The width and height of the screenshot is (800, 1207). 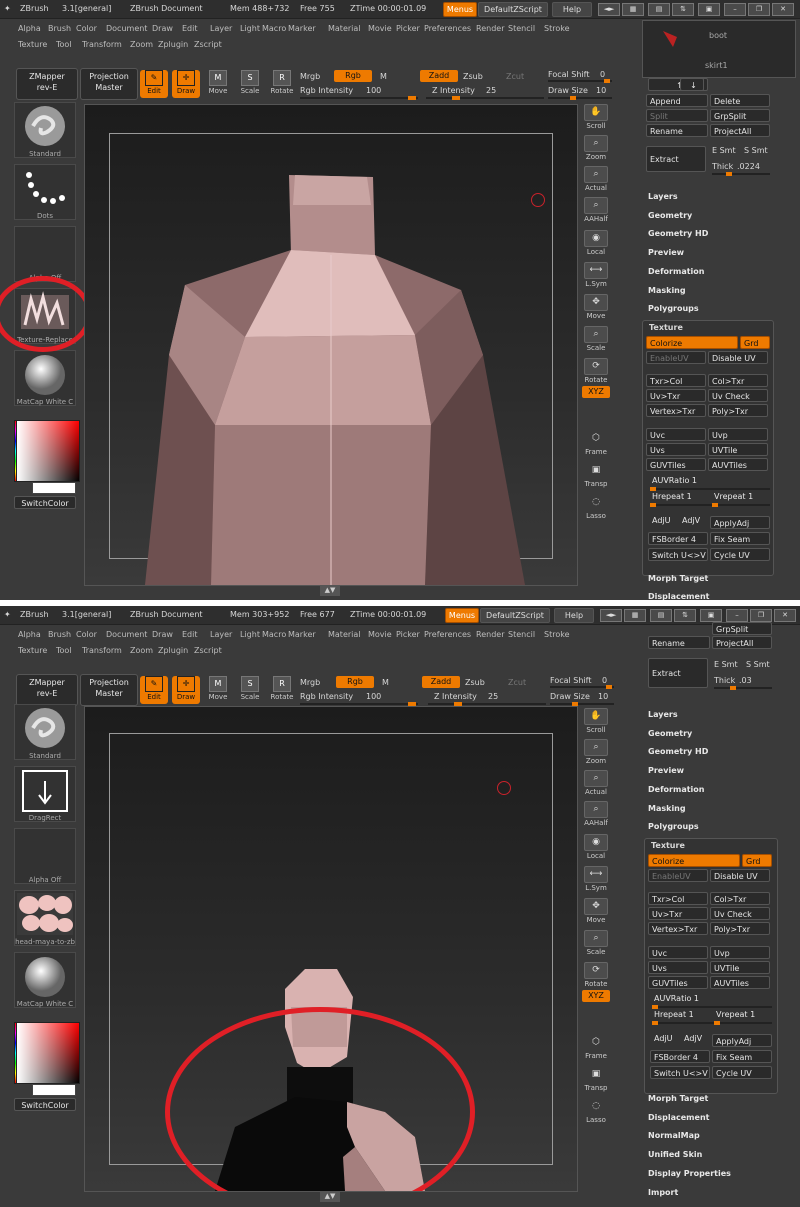 I want to click on tool-frame: ⬡ Frame, so click(x=596, y=444).